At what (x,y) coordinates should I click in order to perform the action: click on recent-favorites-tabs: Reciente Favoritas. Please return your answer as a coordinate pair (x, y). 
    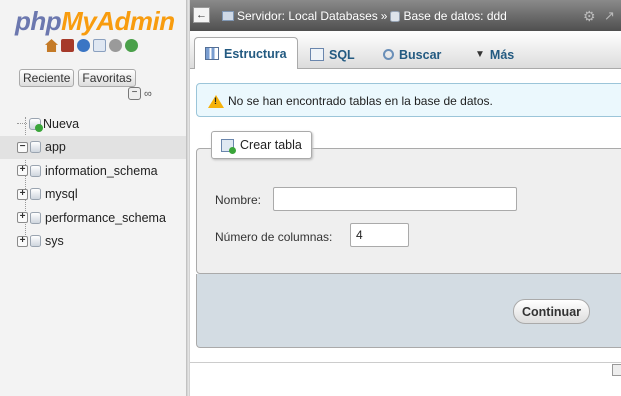
    Looking at the image, I should click on (77, 78).